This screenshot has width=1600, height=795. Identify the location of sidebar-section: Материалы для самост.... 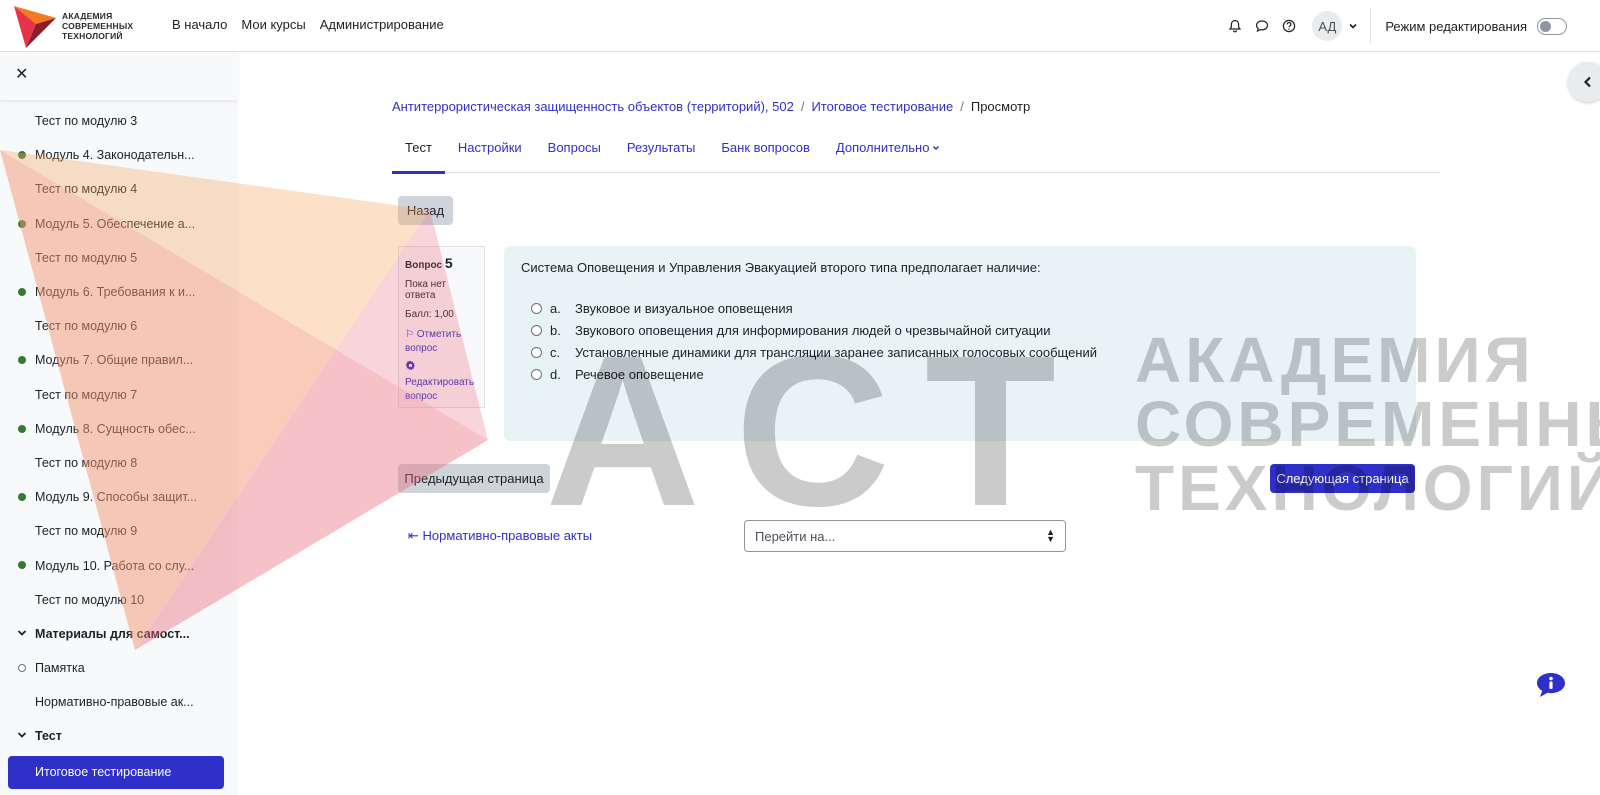
(116, 634).